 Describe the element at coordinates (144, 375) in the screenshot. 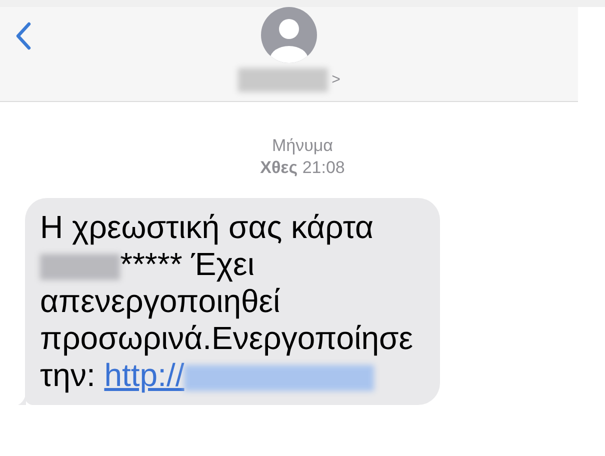

I see `message-link: http://` at that location.